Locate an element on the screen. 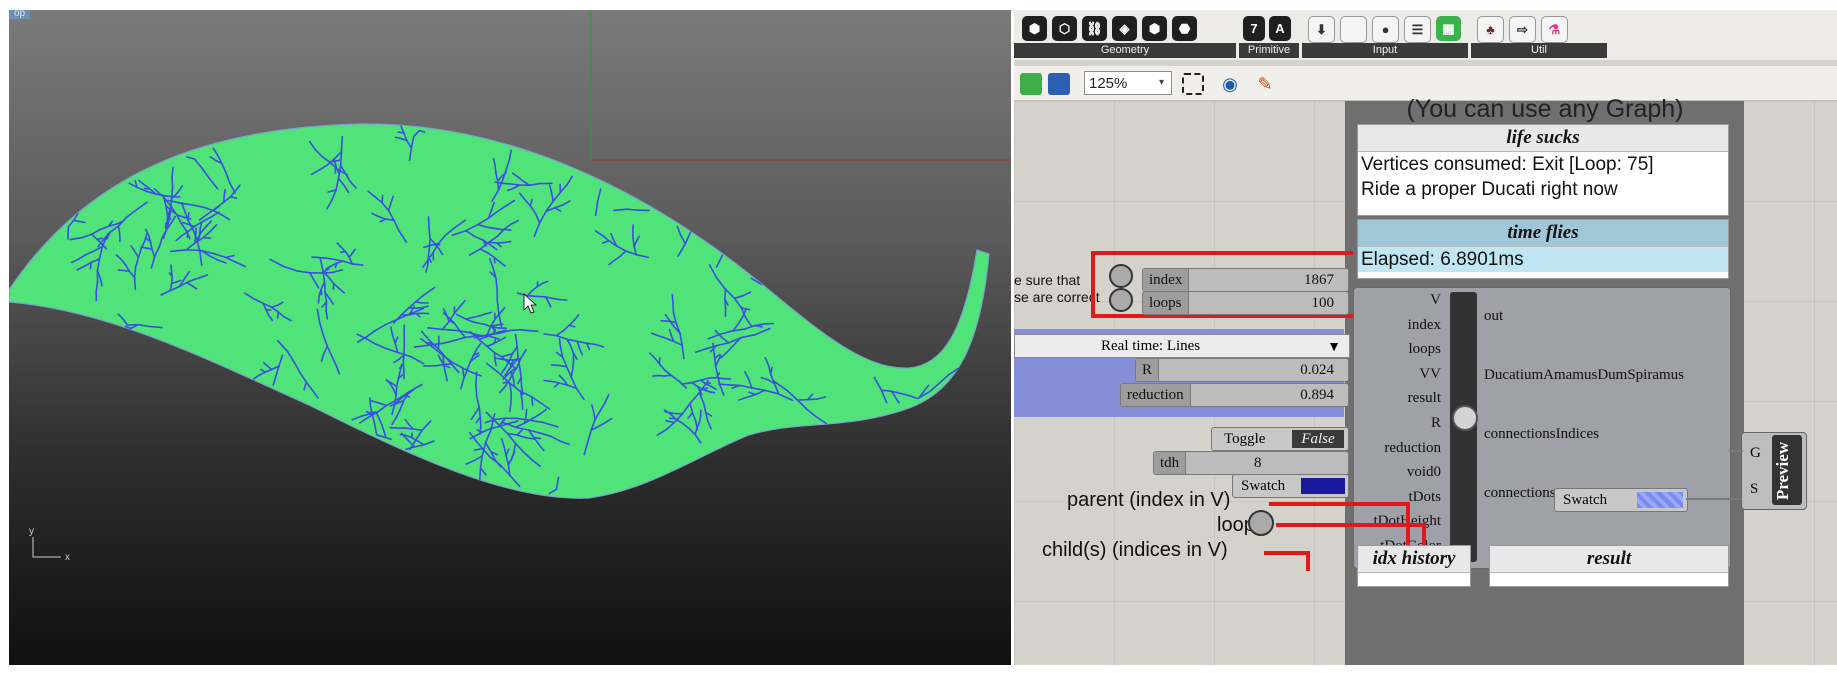 This screenshot has height=673, width=1837. component-input-index: index is located at coordinates (1424, 325).